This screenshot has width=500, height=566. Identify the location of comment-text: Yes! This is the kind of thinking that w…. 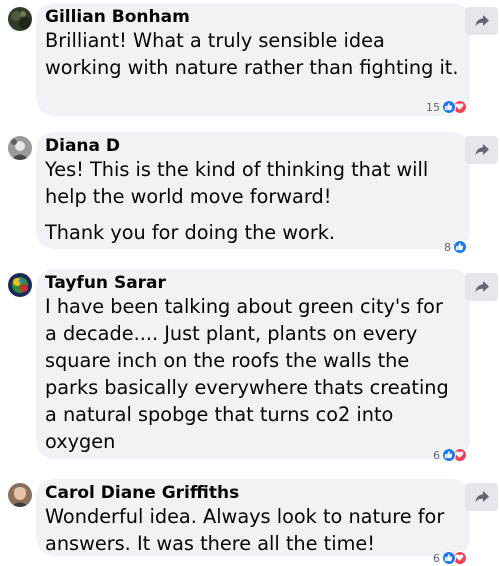
(237, 183).